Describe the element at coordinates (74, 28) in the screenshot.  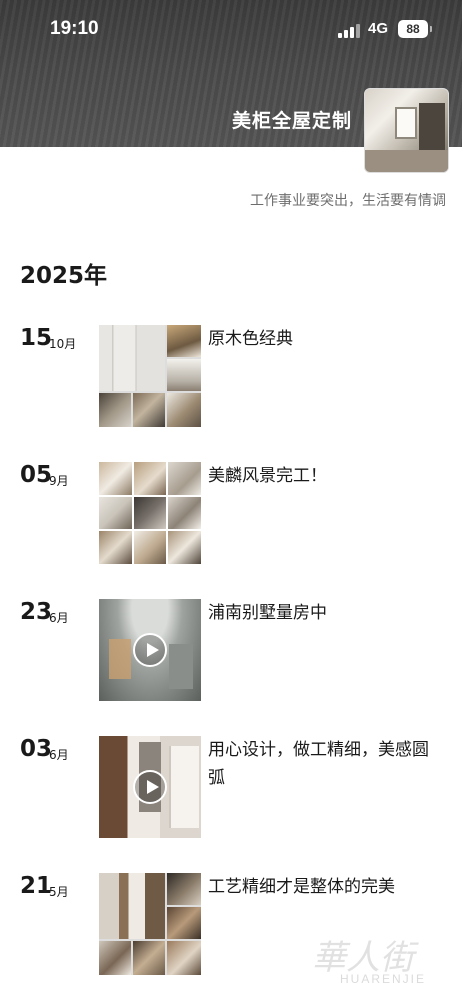
I see `status-time: 19:10` at that location.